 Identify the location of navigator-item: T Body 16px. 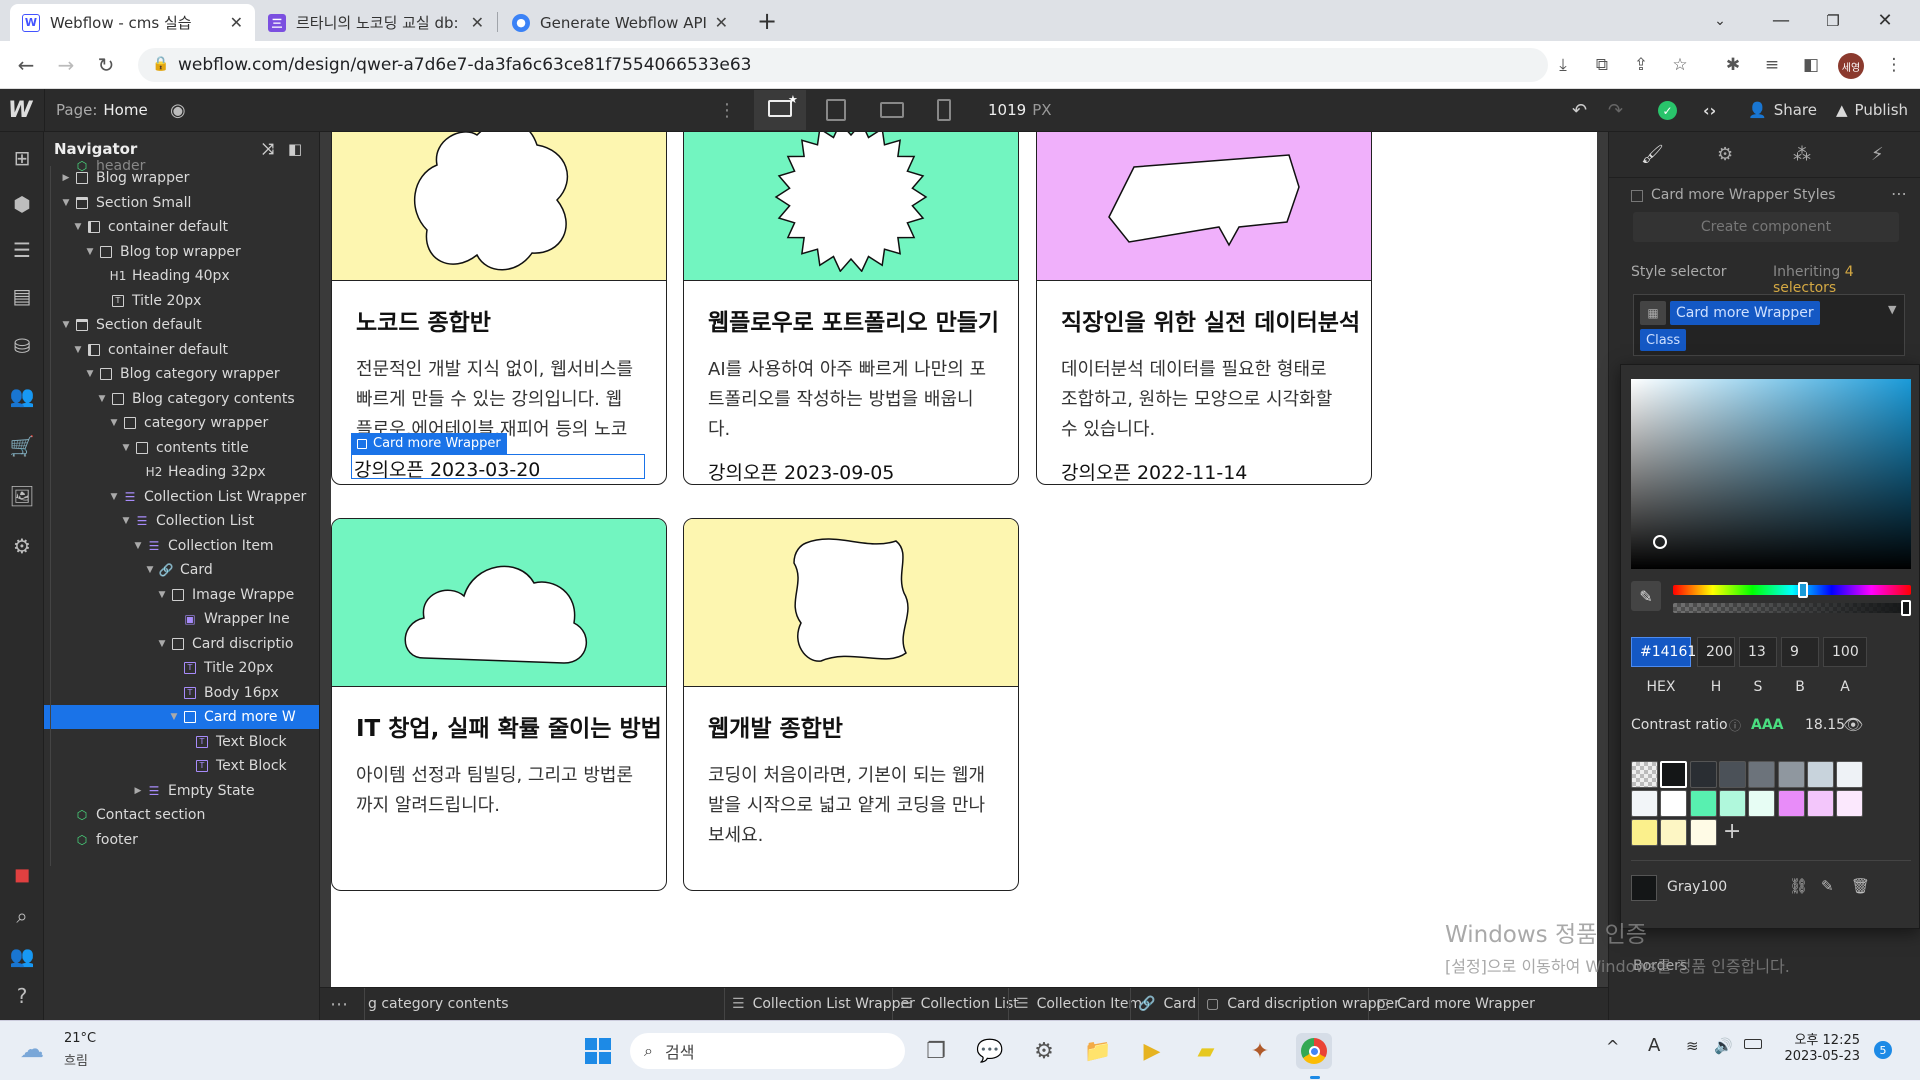
(181, 693).